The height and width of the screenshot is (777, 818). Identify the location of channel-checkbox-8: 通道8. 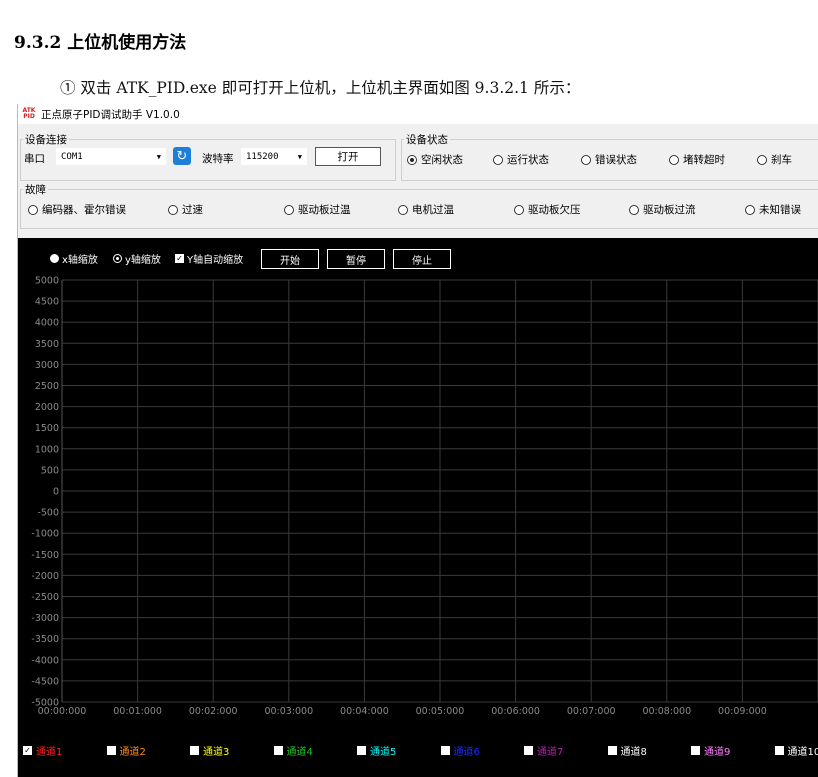
(627, 750).